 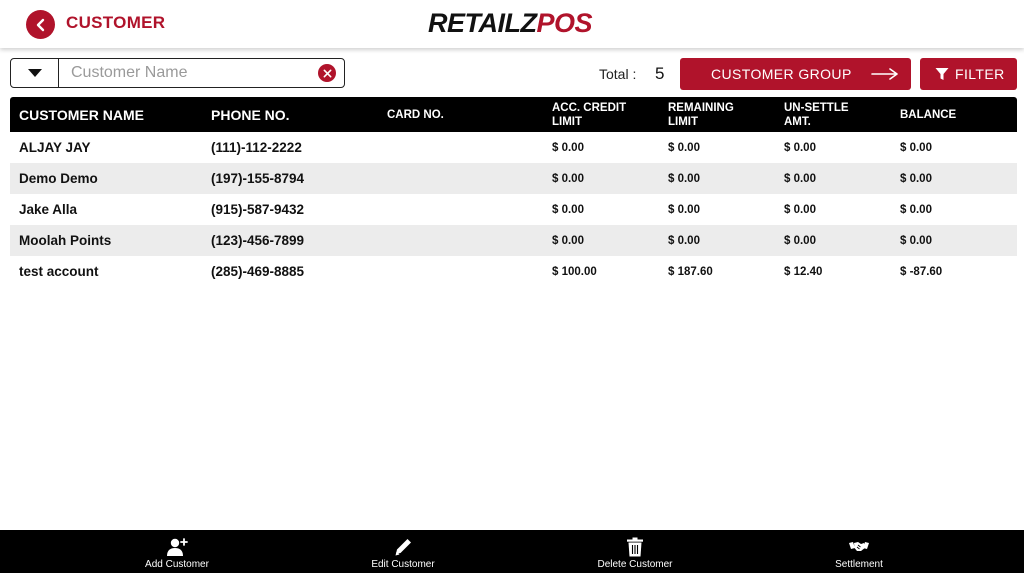 What do you see at coordinates (859, 546) in the screenshot?
I see `handshake-icon` at bounding box center [859, 546].